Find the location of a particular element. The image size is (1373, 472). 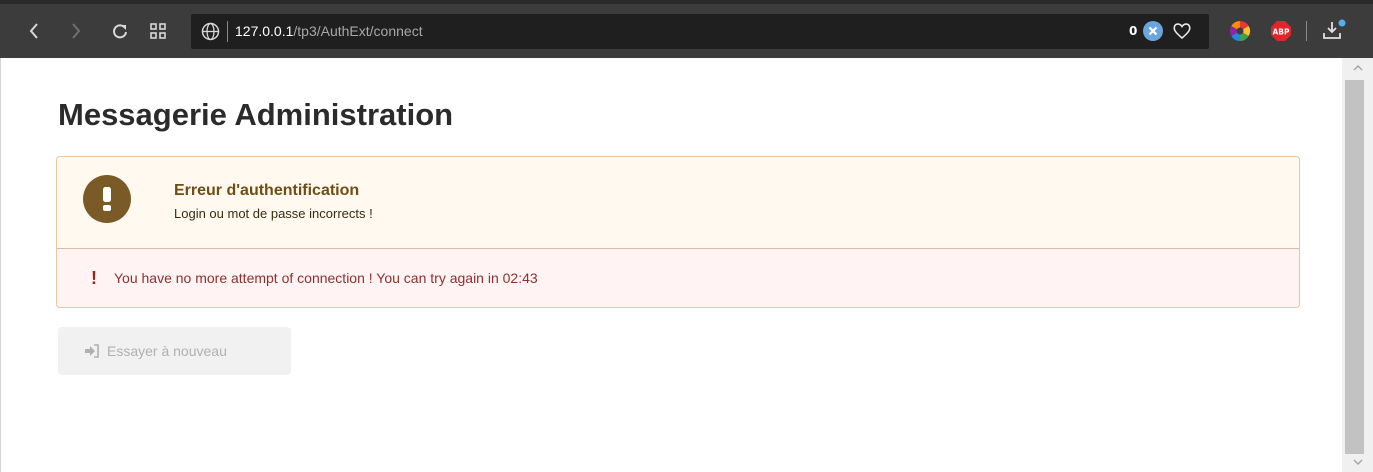

browser-toolbar: 127.0.0.1/tp3/AuthExt/connect 0 ABP is located at coordinates (686, 29).